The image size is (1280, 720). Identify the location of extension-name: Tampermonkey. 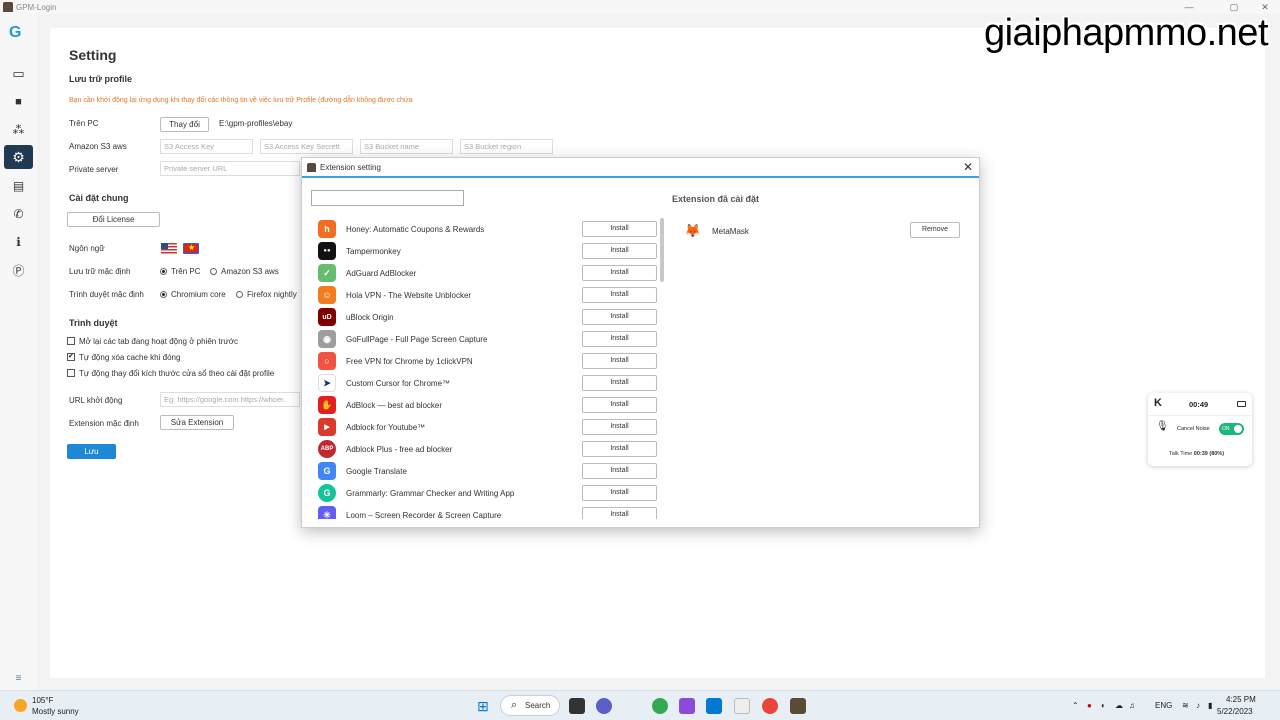
(373, 251).